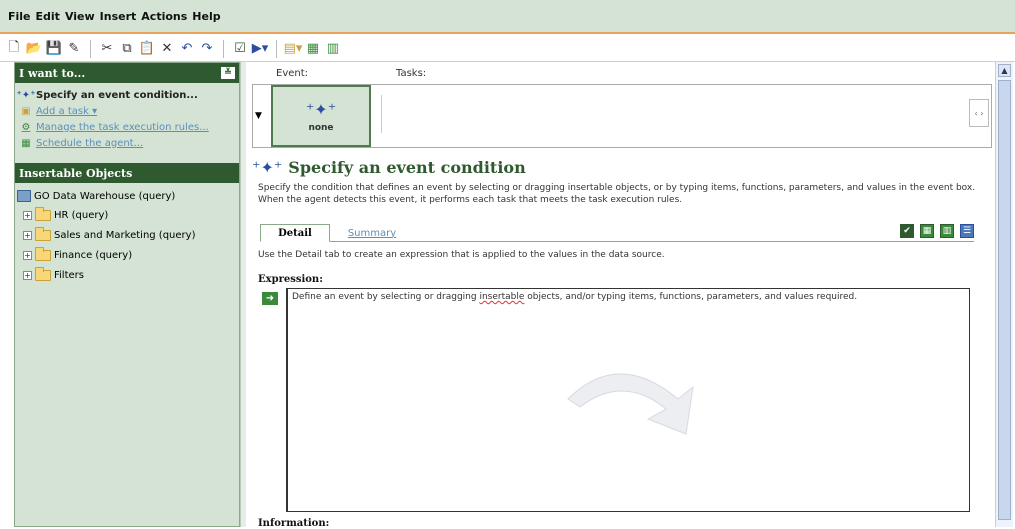 The image size is (1015, 529). I want to click on delete-icon: ✕, so click(167, 49).